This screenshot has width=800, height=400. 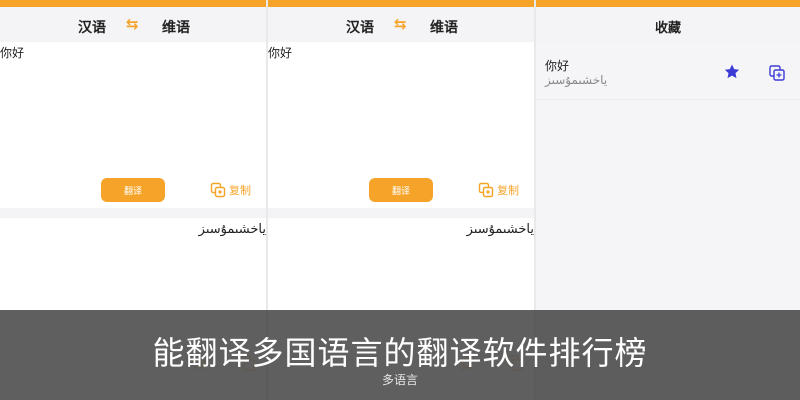 What do you see at coordinates (557, 66) in the screenshot?
I see `favorite-source-text: 你好` at bounding box center [557, 66].